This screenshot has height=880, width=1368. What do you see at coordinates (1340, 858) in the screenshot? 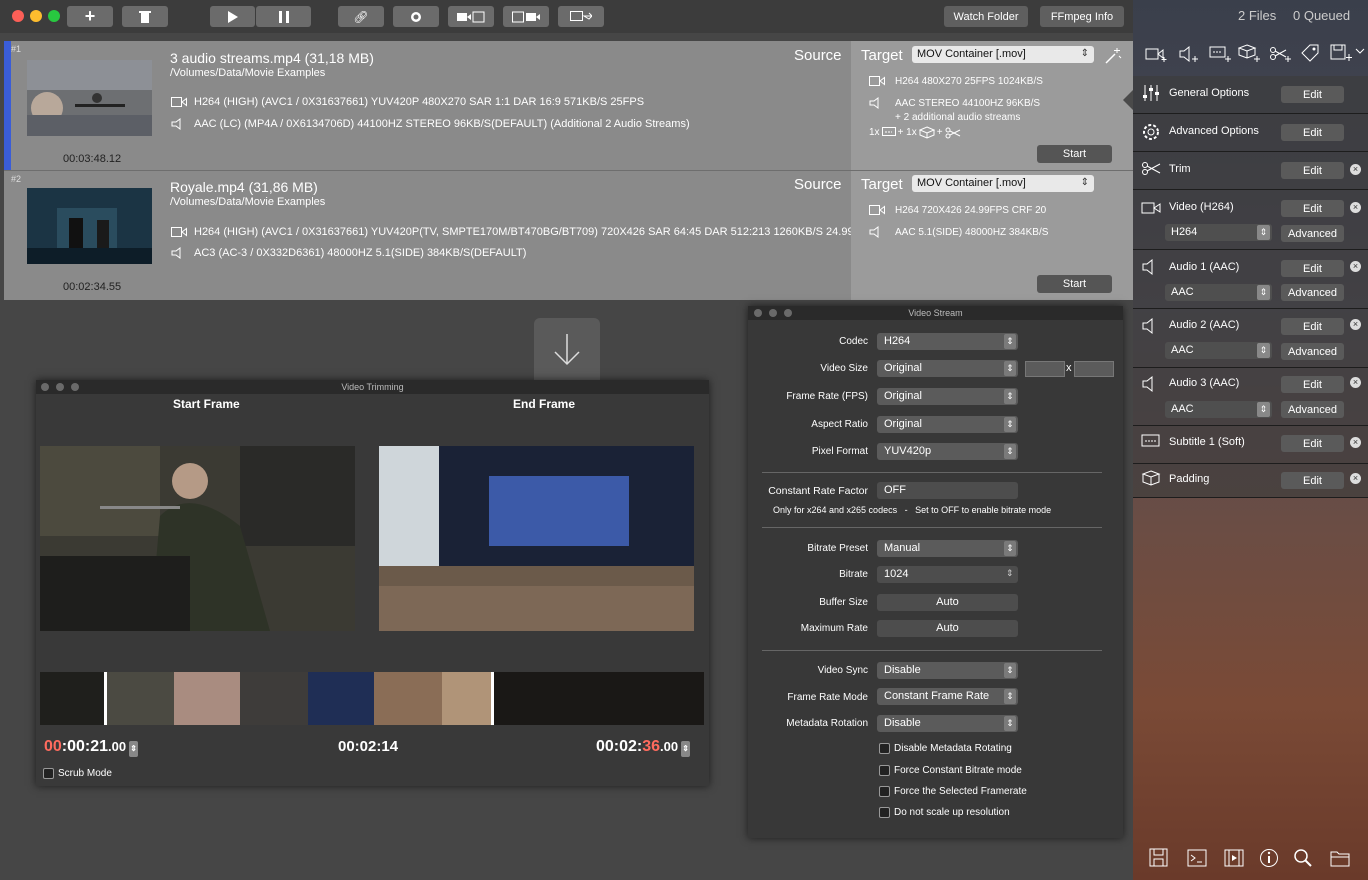
I see `folder-icon` at bounding box center [1340, 858].